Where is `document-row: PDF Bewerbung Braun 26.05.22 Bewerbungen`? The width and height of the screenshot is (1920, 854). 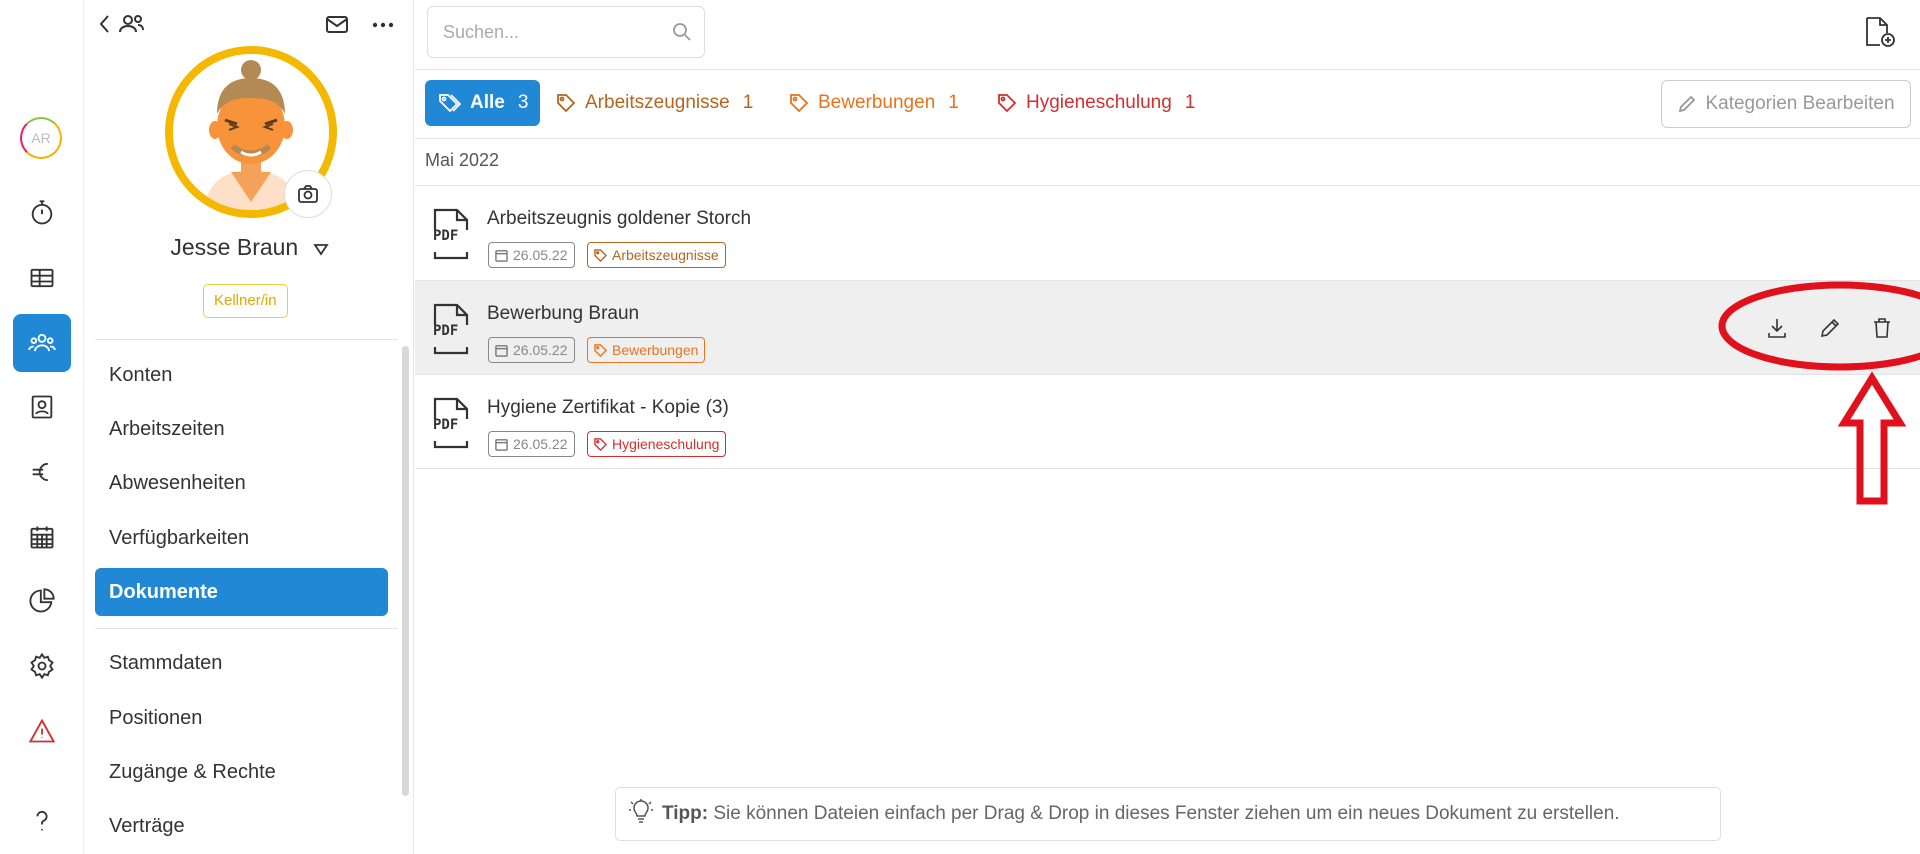
document-row: PDF Bewerbung Braun 26.05.22 Bewerbungen is located at coordinates (1167, 328).